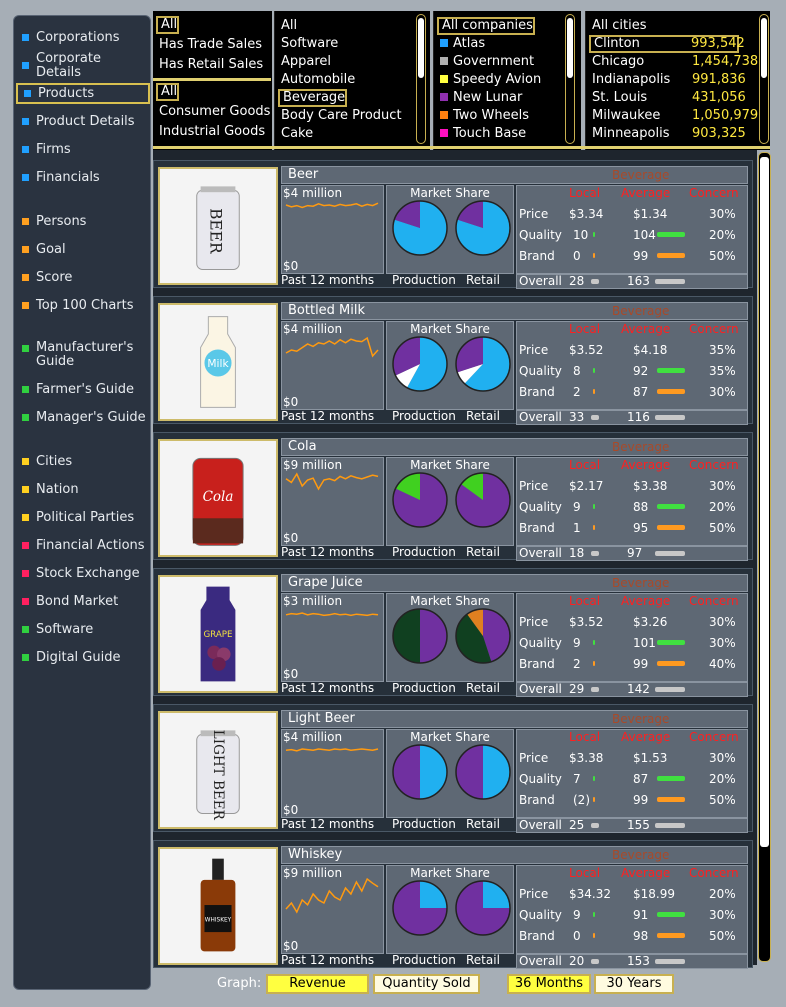 This screenshot has height=1007, width=786. What do you see at coordinates (83, 249) in the screenshot?
I see `sidebar-item-goal: Goal` at bounding box center [83, 249].